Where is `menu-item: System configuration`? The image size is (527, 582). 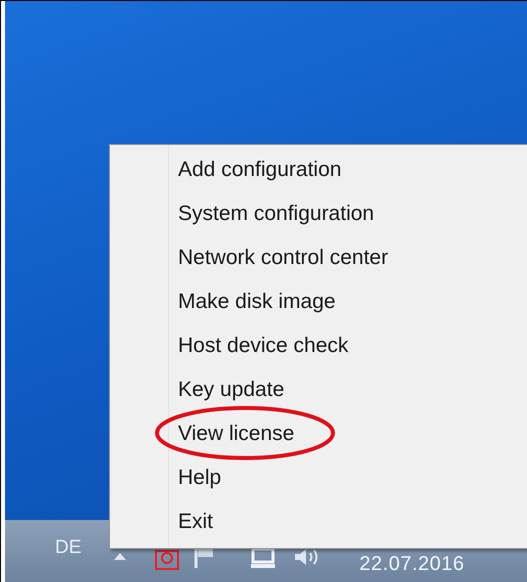 menu-item: System configuration is located at coordinates (276, 214).